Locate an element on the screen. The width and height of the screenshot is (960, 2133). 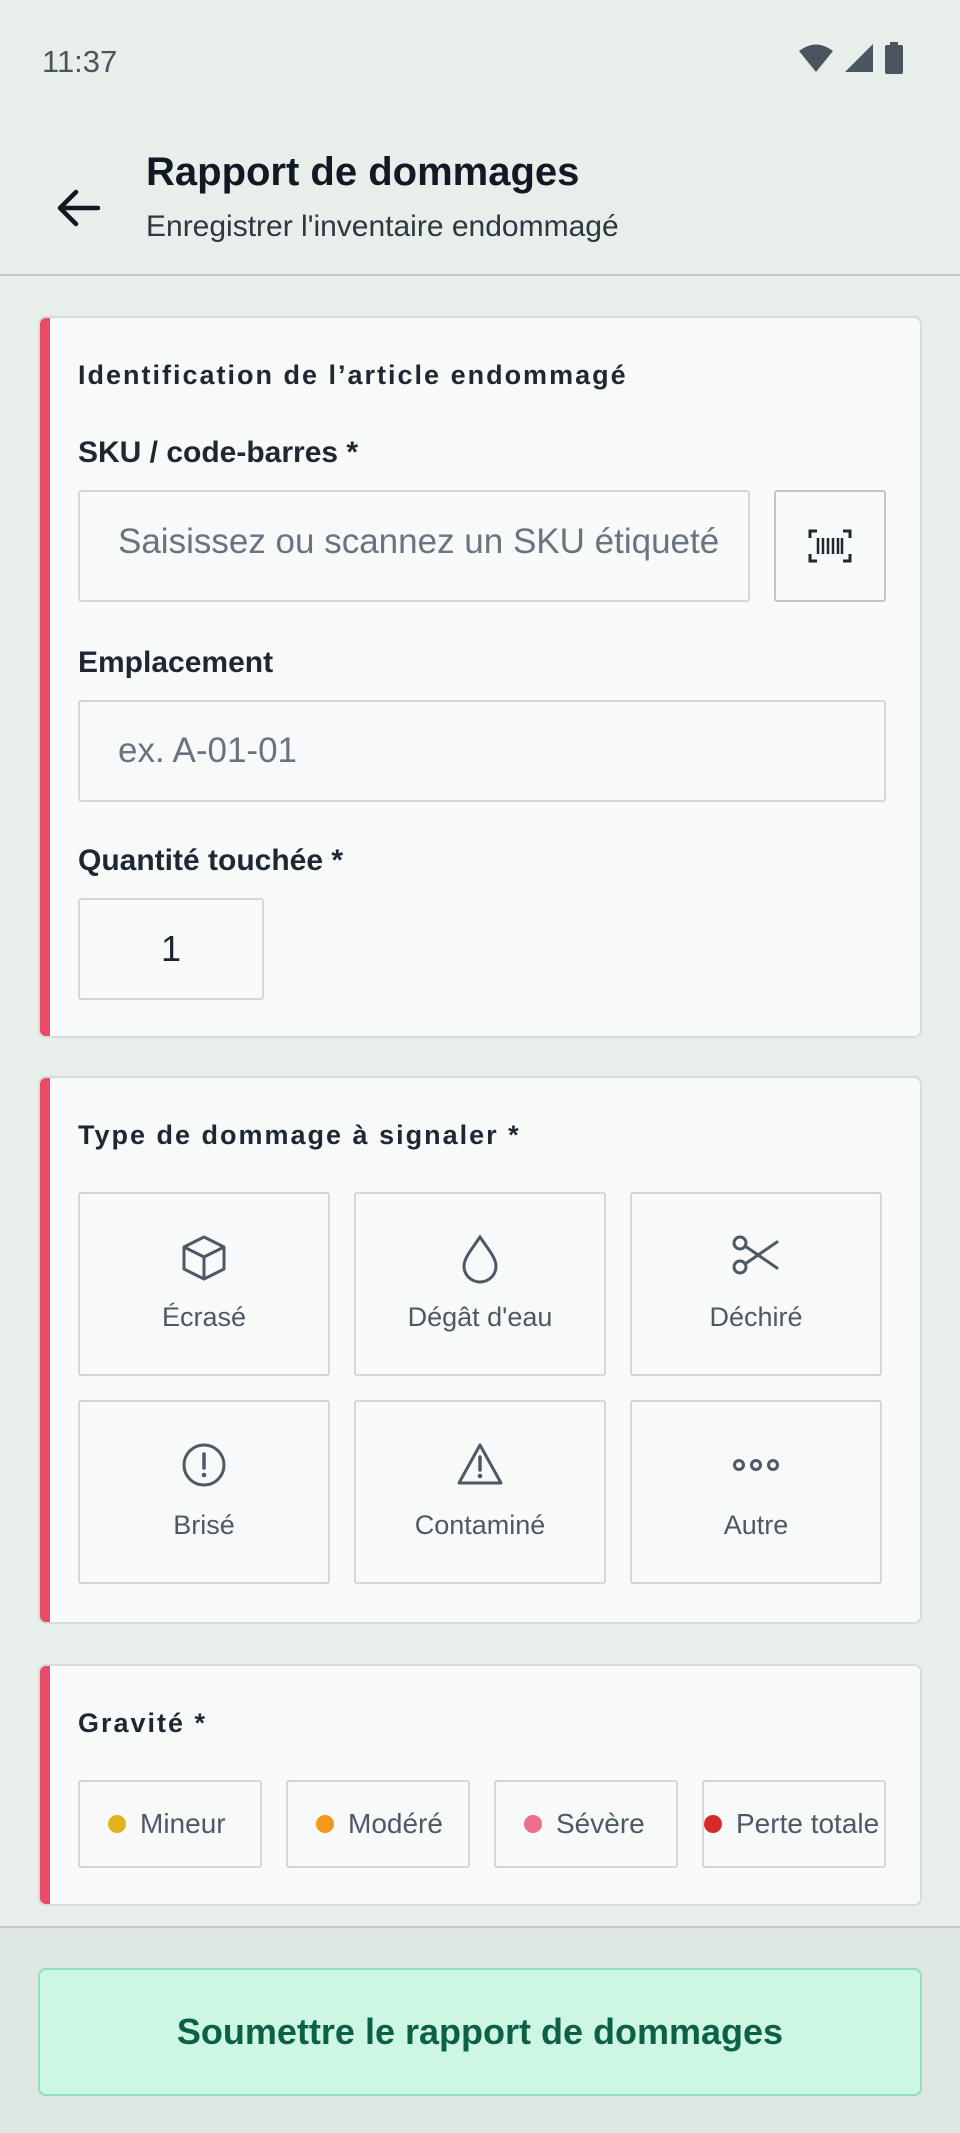
sku-input: Saisissez ou scannez un SKU étiqueté is located at coordinates (414, 546).